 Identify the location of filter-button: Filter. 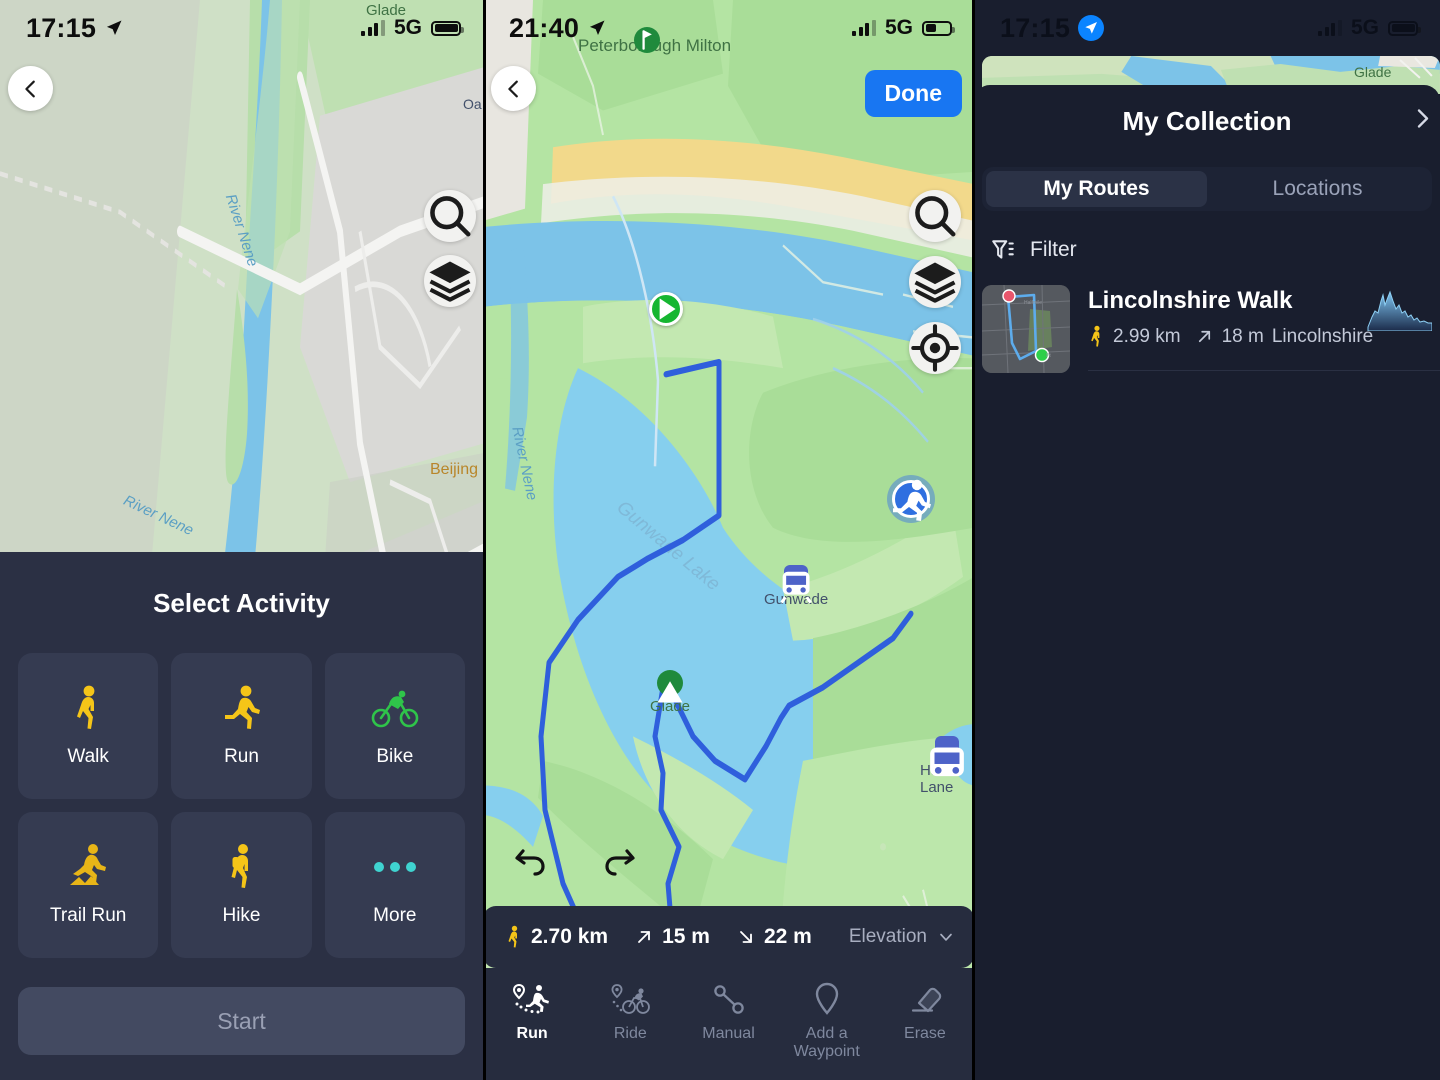
(1207, 237).